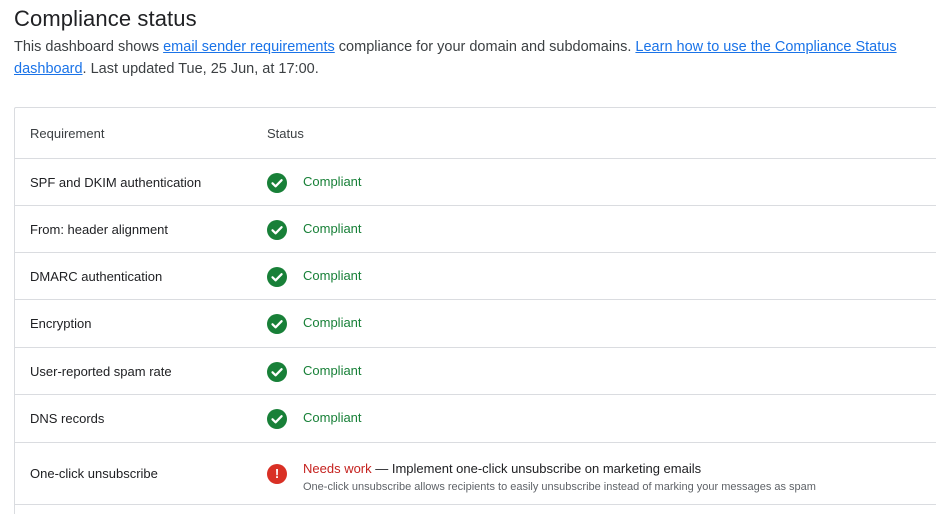 This screenshot has height=514, width=936. Describe the element at coordinates (475, 133) in the screenshot. I see `table-header-row: Requirement Status` at that location.